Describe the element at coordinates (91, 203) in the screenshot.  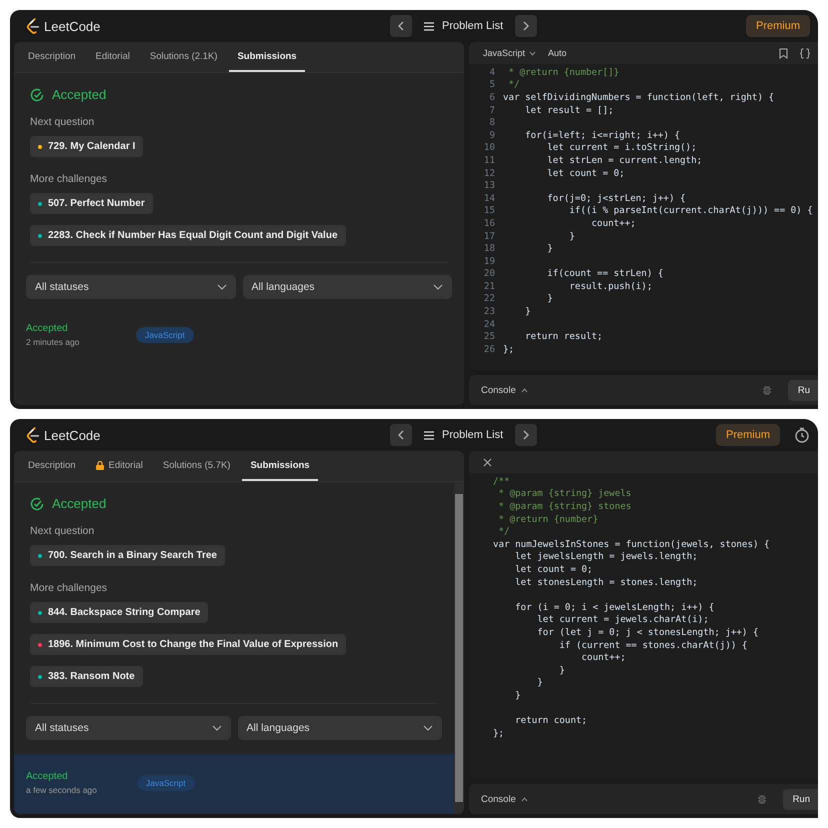
I see `question-chip: 507. Perfect Number` at that location.